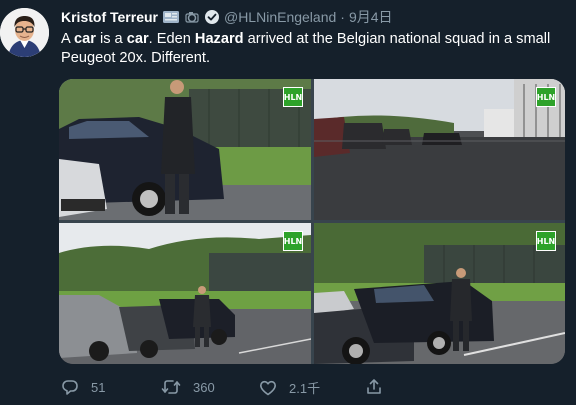  I want to click on author-name: Kristof Terreur, so click(109, 17).